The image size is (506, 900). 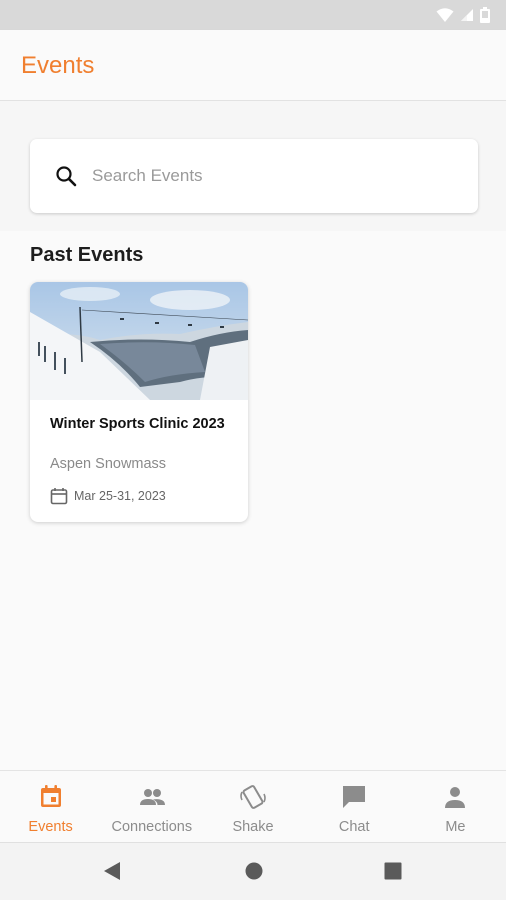 What do you see at coordinates (455, 797) in the screenshot?
I see `person-icon` at bounding box center [455, 797].